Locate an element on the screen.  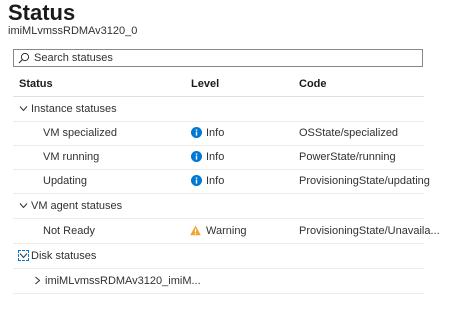
search-placeholder: Search statuses is located at coordinates (73, 58).